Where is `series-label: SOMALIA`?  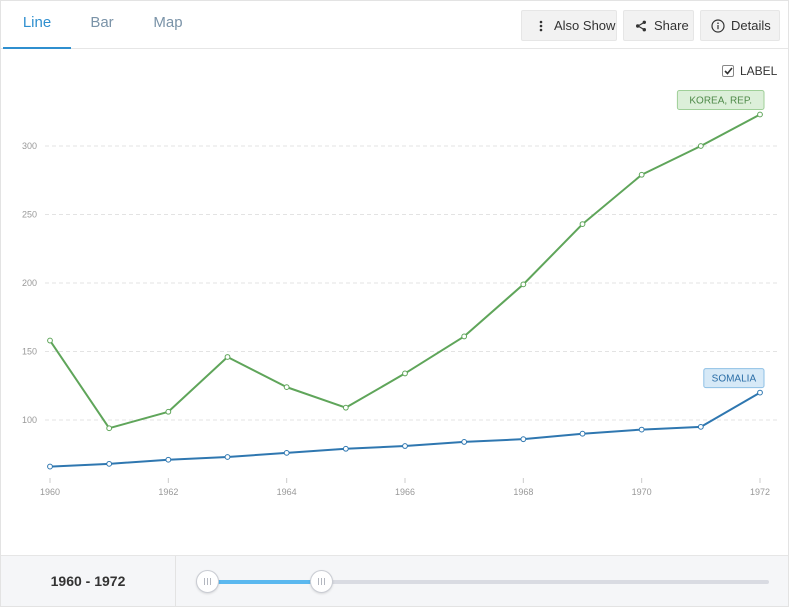
series-label: SOMALIA is located at coordinates (734, 379).